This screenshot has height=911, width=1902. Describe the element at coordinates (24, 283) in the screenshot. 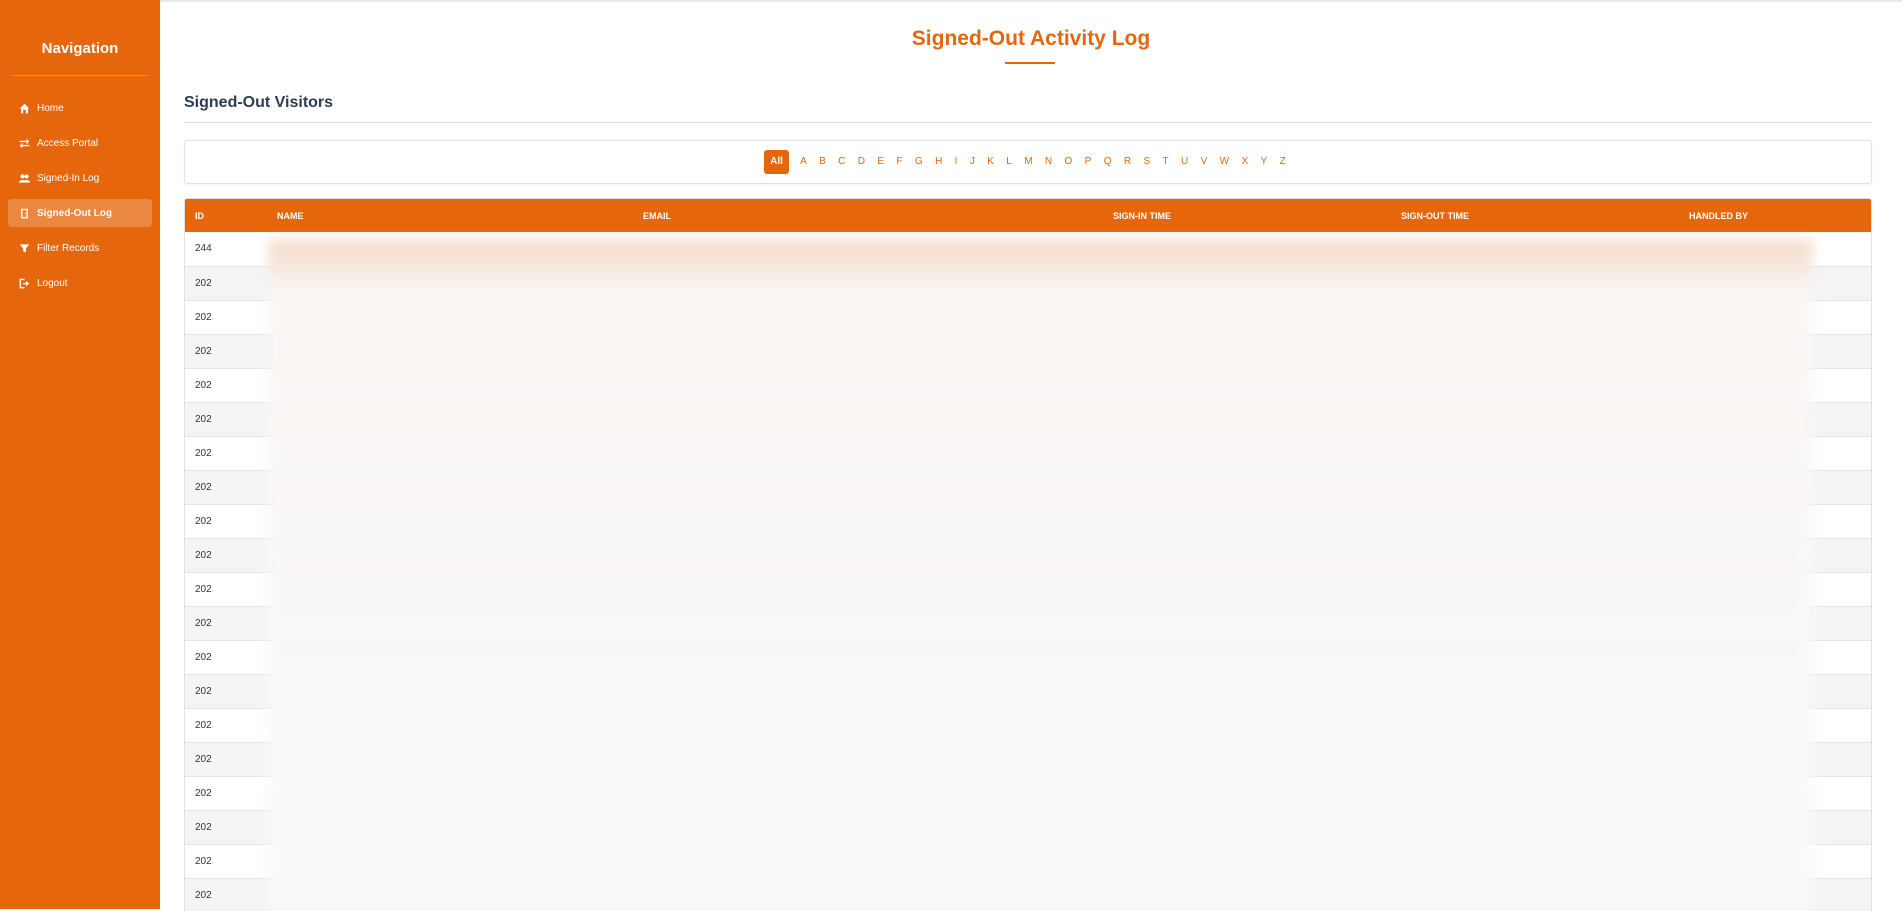

I see `logout-icon` at that location.